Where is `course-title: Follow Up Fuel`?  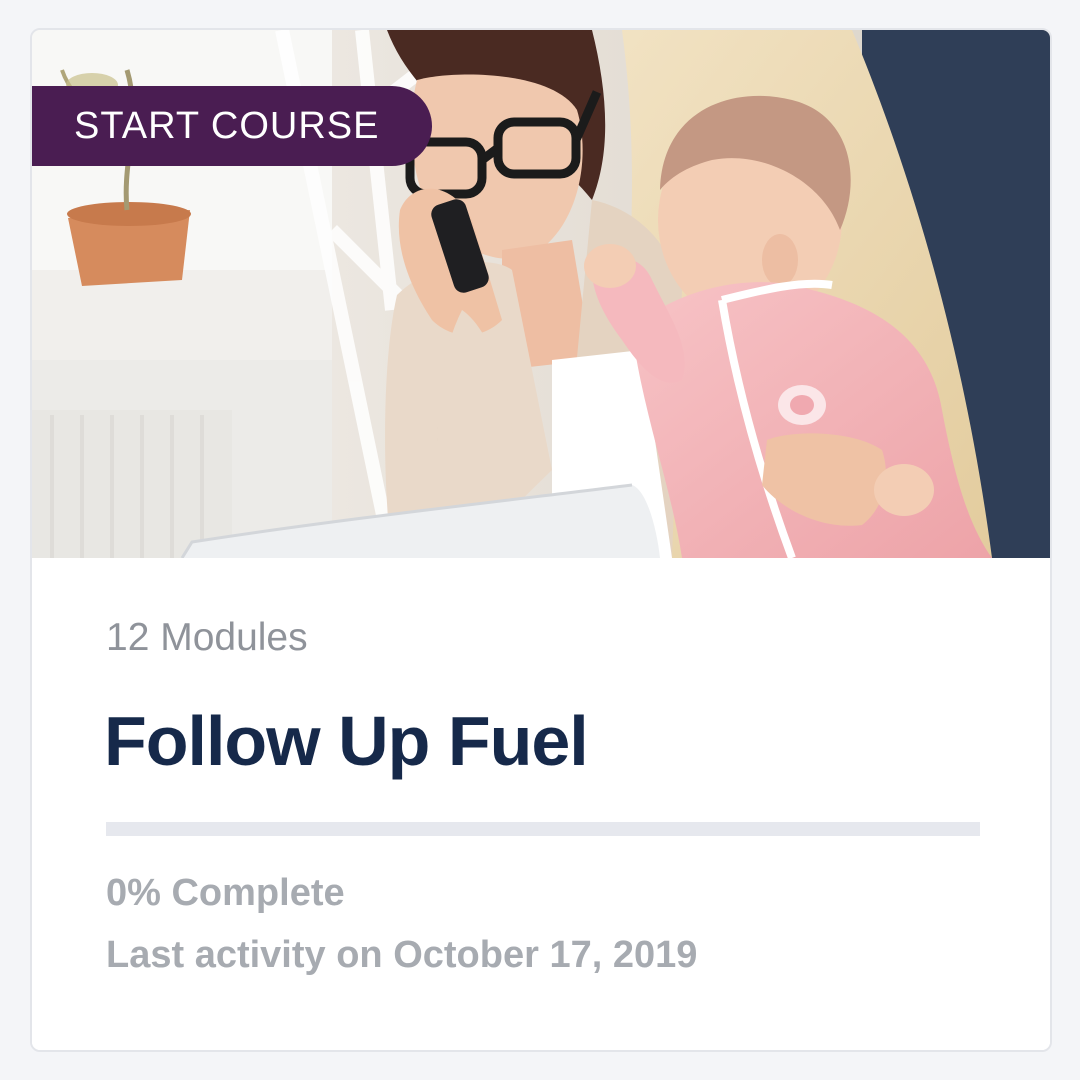
course-title: Follow Up Fuel is located at coordinates (346, 741).